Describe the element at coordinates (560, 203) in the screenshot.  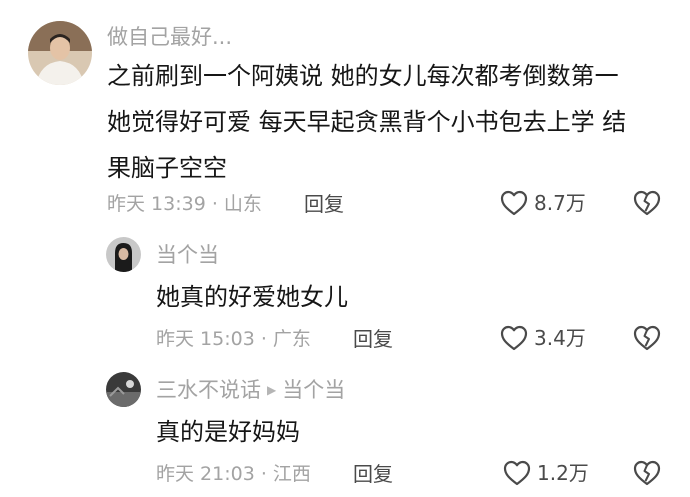
I see `like-count: 8.7万` at that location.